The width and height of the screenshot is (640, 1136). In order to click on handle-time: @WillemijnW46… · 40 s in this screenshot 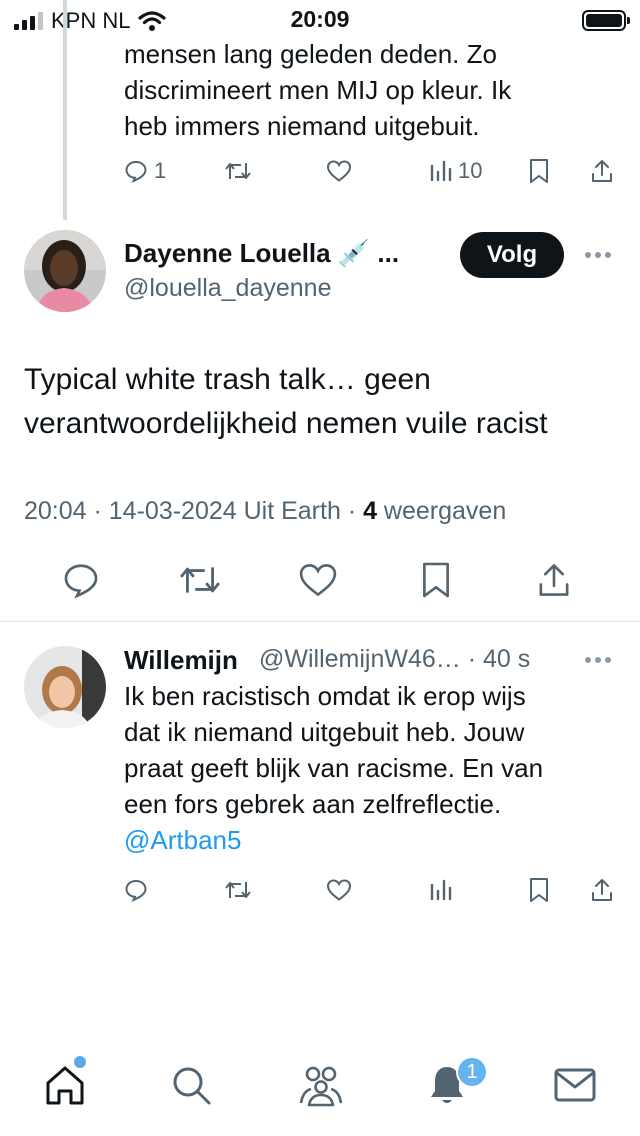, I will do `click(394, 659)`.